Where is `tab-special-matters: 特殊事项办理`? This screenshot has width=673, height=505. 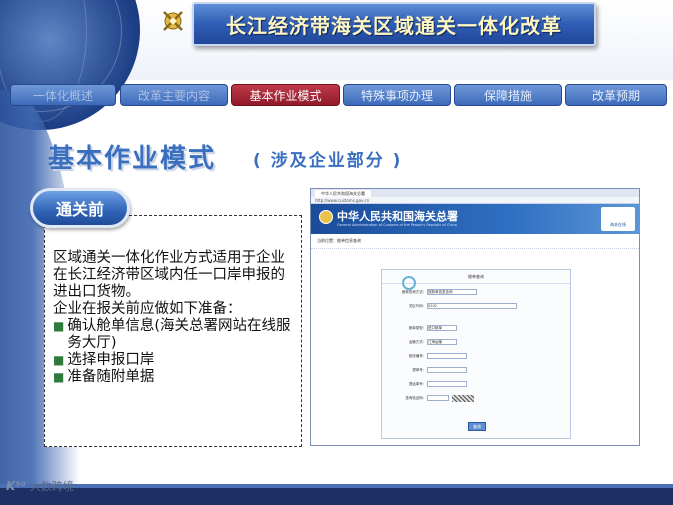
tab-special-matters: 特殊事项办理 is located at coordinates (397, 95).